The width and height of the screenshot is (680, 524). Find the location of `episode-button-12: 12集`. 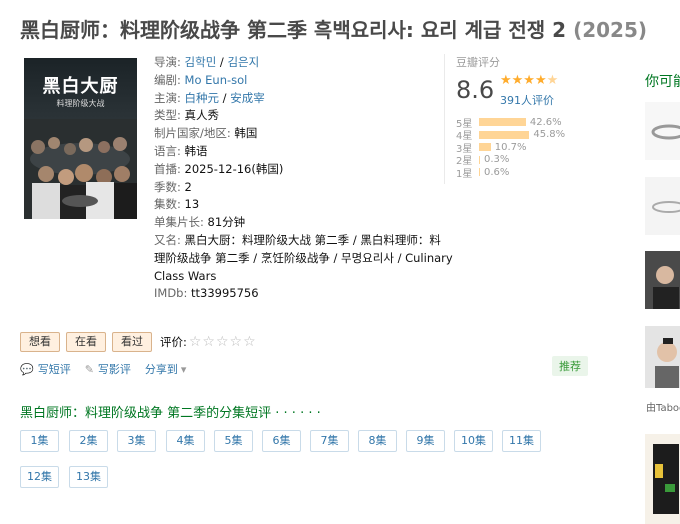

episode-button-12: 12集 is located at coordinates (39, 477).